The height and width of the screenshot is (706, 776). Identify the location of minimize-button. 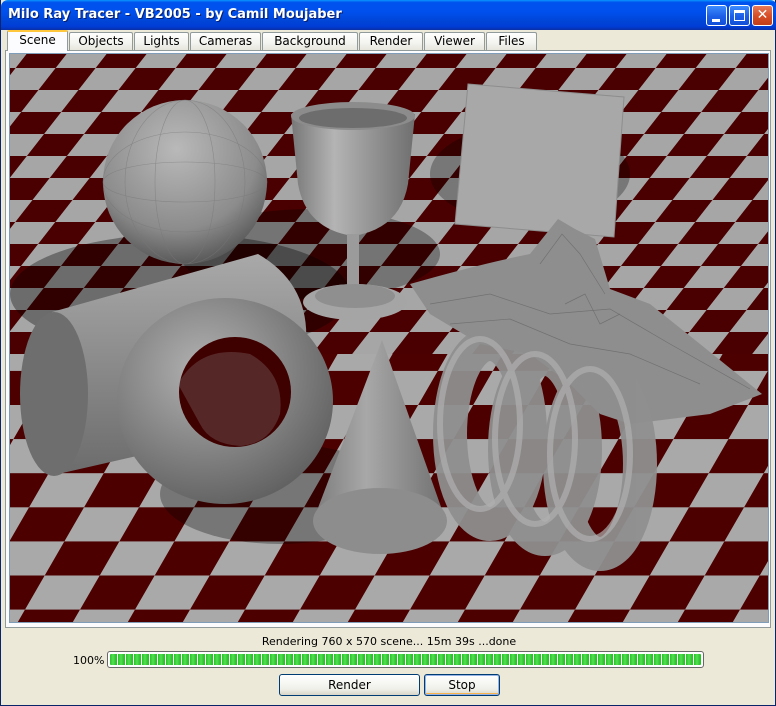
(716, 15).